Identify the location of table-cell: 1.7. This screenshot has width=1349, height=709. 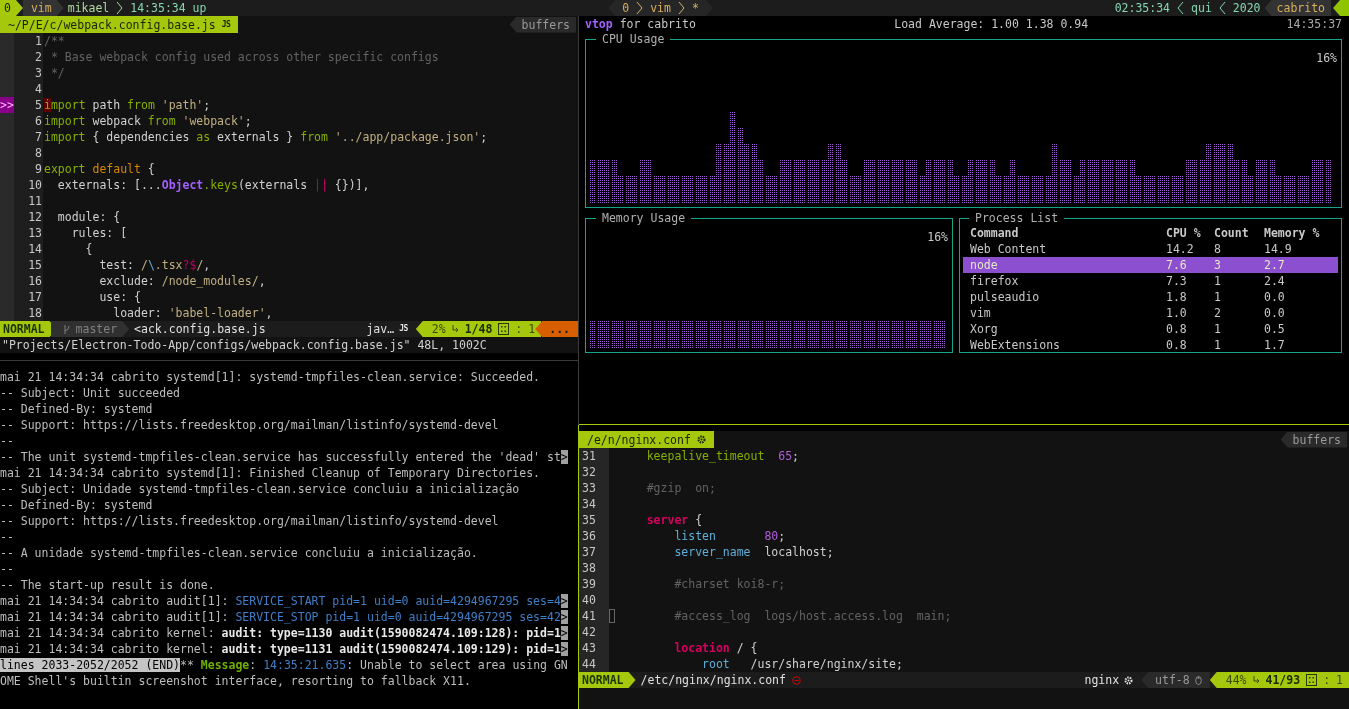
(1297, 345).